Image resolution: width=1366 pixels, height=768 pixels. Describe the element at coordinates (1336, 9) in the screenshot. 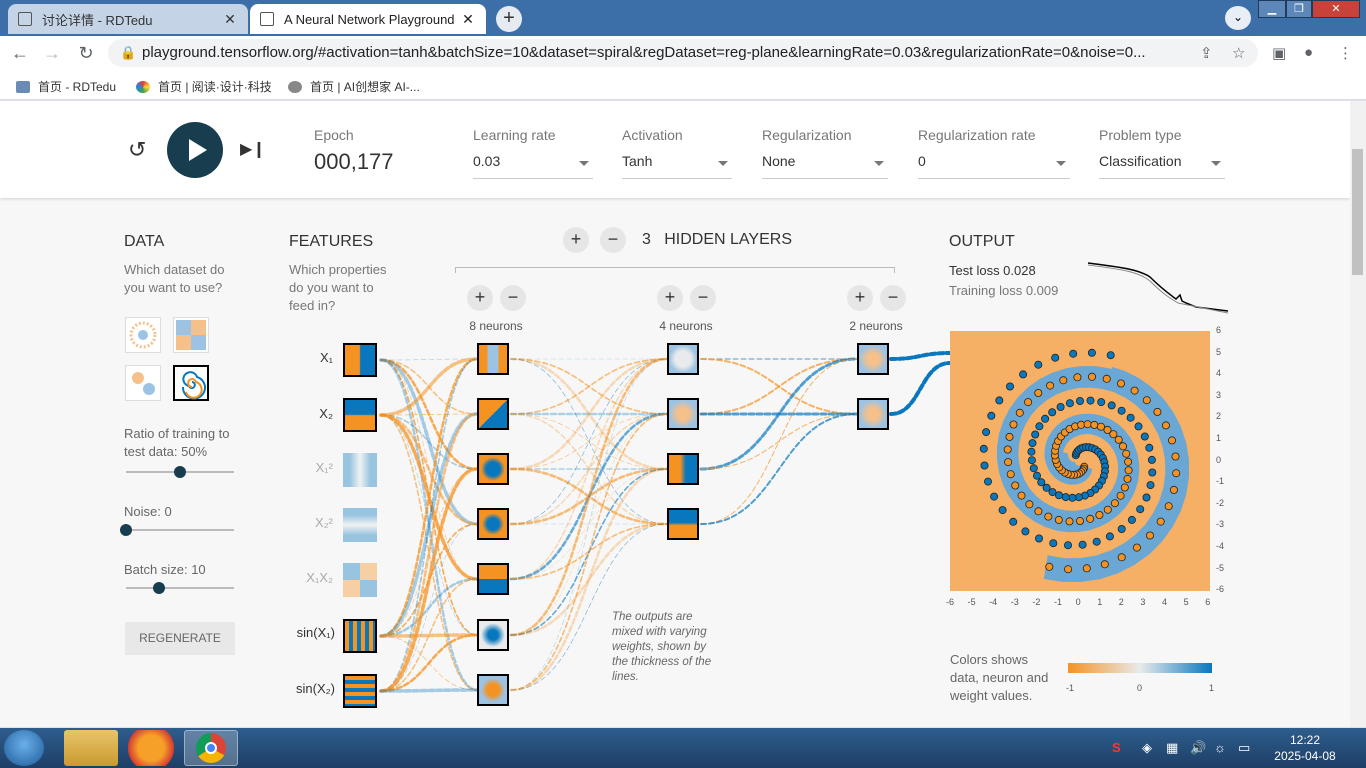

I see `close-window-button: ✕` at that location.